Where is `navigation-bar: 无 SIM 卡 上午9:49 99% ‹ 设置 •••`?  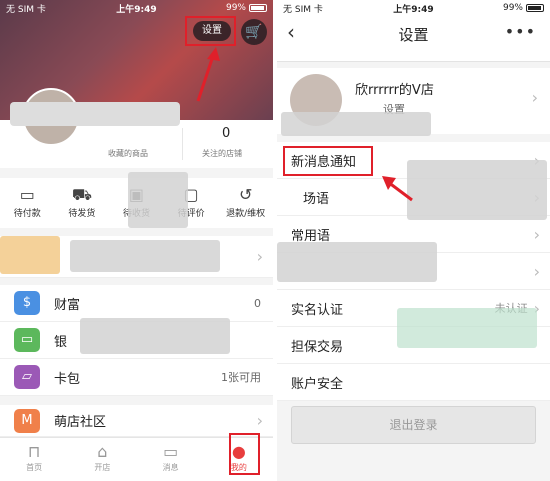 navigation-bar: 无 SIM 卡 上午9:49 99% ‹ 设置 ••• is located at coordinates (413, 31).